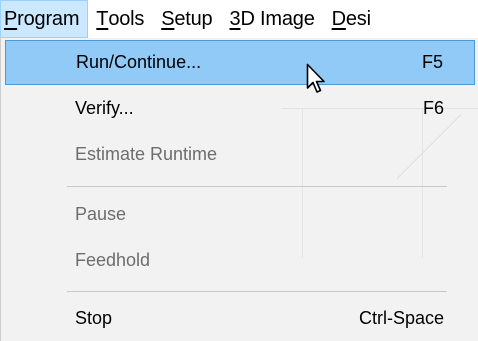 The width and height of the screenshot is (478, 341). What do you see at coordinates (240, 318) in the screenshot?
I see `menu-item-stop: Stop Ctrl-Space` at bounding box center [240, 318].